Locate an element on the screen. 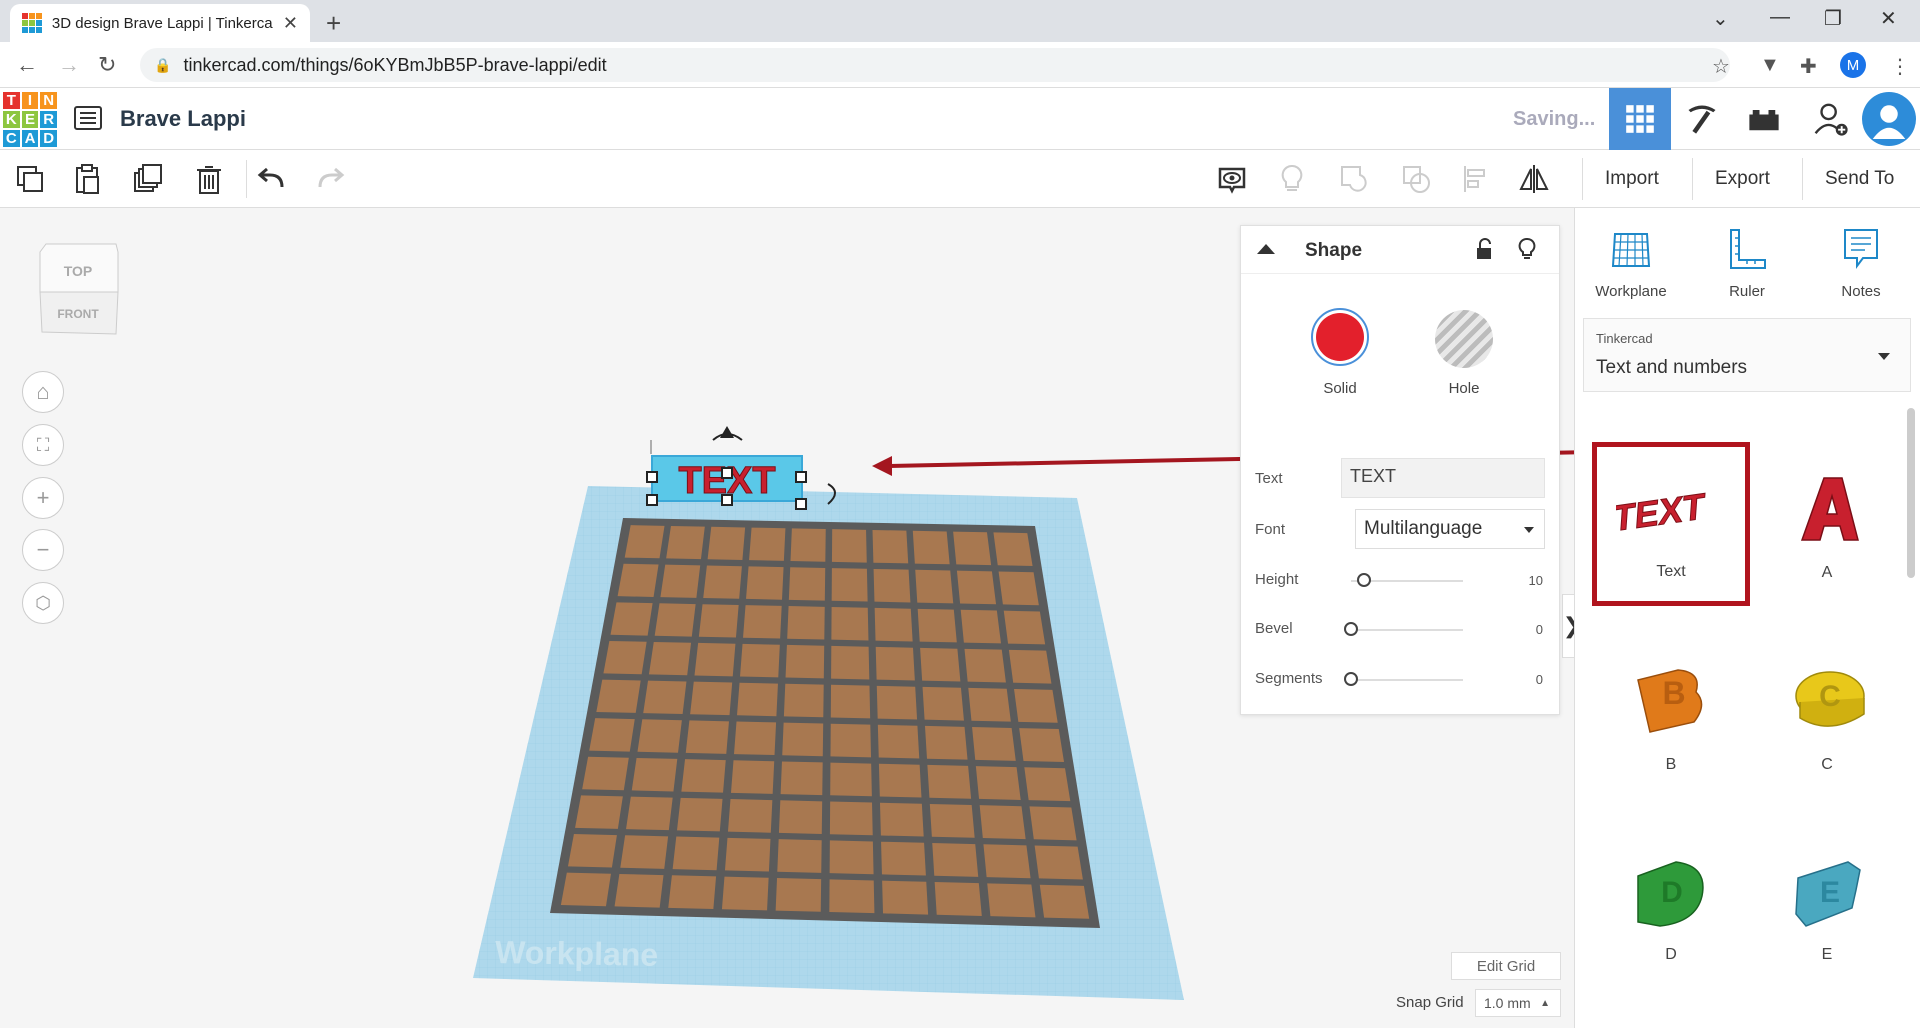 The image size is (1920, 1028). tab-close-icon: ✕ is located at coordinates (290, 23).